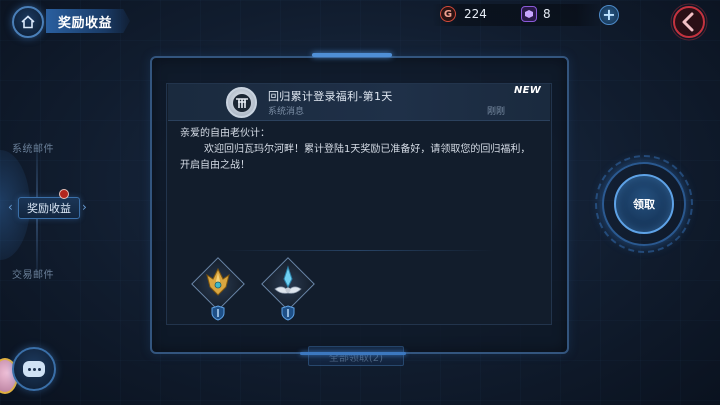 This screenshot has height=405, width=720. Describe the element at coordinates (475, 14) in the screenshot. I see `gold-amount: 224` at that location.